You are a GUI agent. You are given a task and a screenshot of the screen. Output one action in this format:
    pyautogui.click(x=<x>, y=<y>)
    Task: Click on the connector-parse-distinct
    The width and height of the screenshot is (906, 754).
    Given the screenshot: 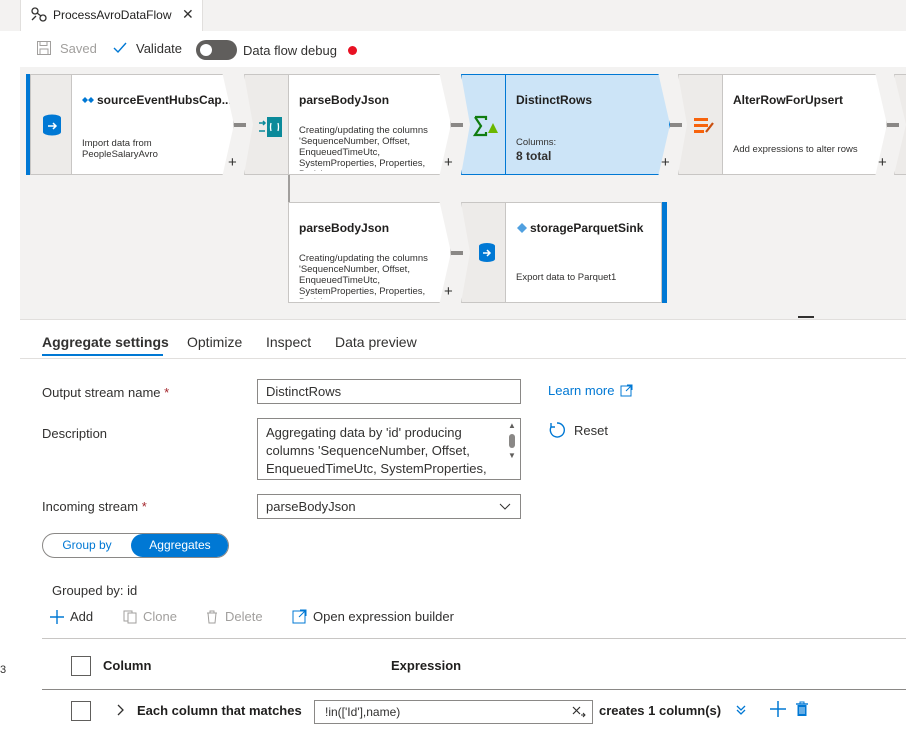 What is the action you would take?
    pyautogui.click(x=457, y=125)
    